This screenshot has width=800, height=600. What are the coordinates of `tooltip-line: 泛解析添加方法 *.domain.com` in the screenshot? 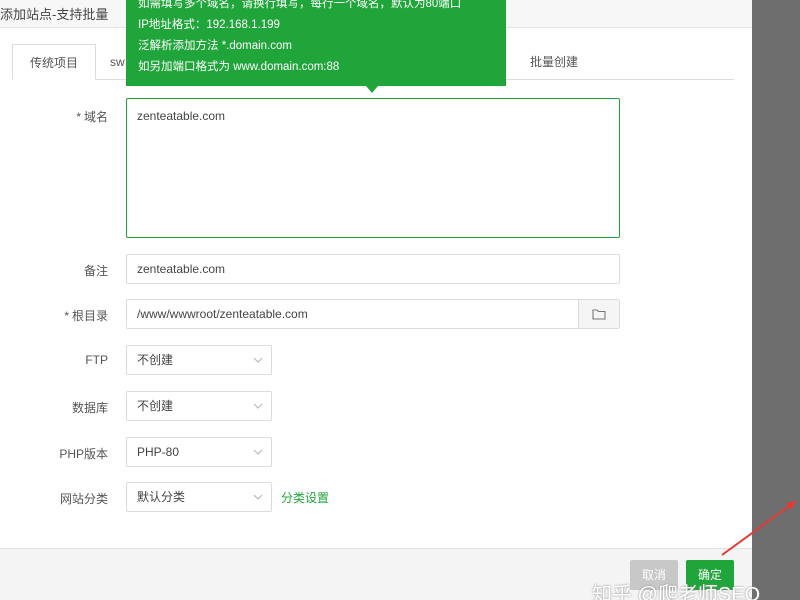 It's located at (215, 46).